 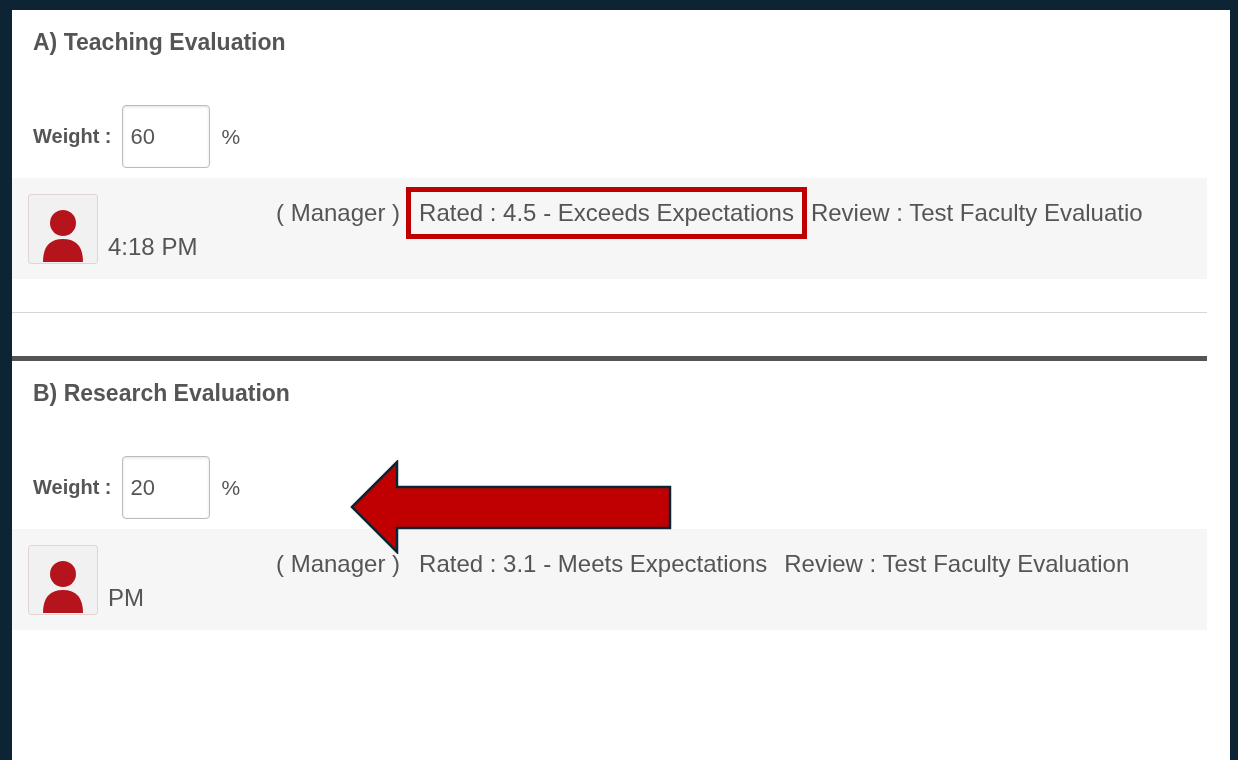 What do you see at coordinates (957, 564) in the screenshot?
I see `review-text: Review : Test Faculty Evaluation` at bounding box center [957, 564].